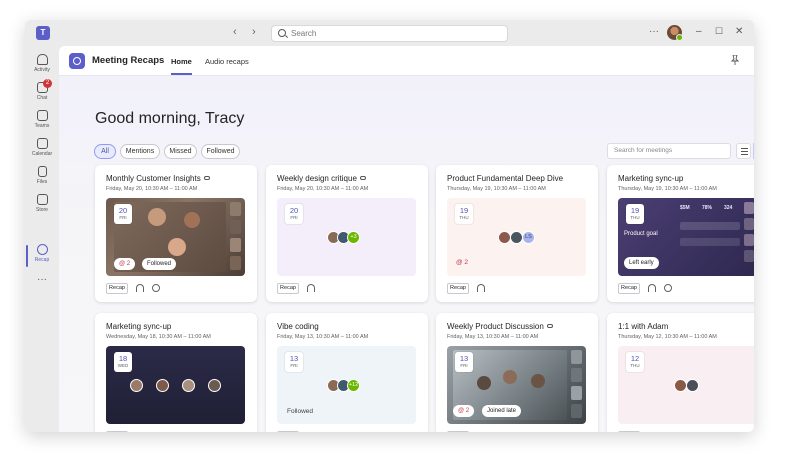 The width and height of the screenshot is (800, 475). I want to click on filter-followed: Followed, so click(220, 151).